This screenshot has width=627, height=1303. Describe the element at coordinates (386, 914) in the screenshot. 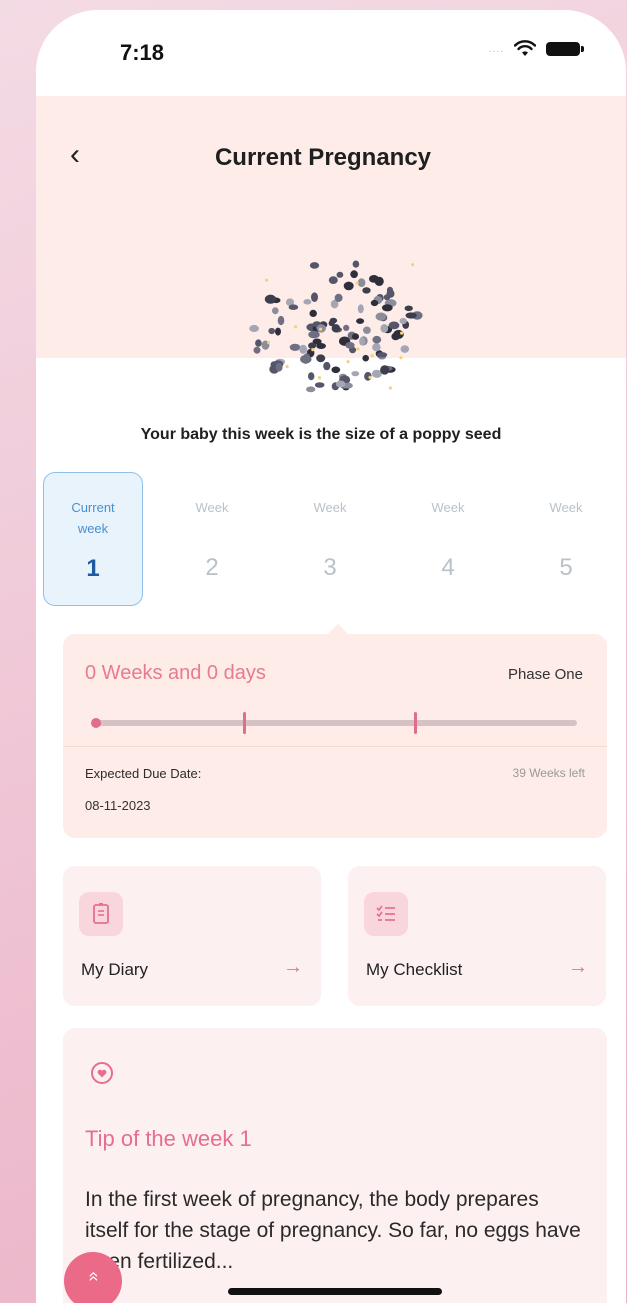

I see `checklist-icon` at that location.